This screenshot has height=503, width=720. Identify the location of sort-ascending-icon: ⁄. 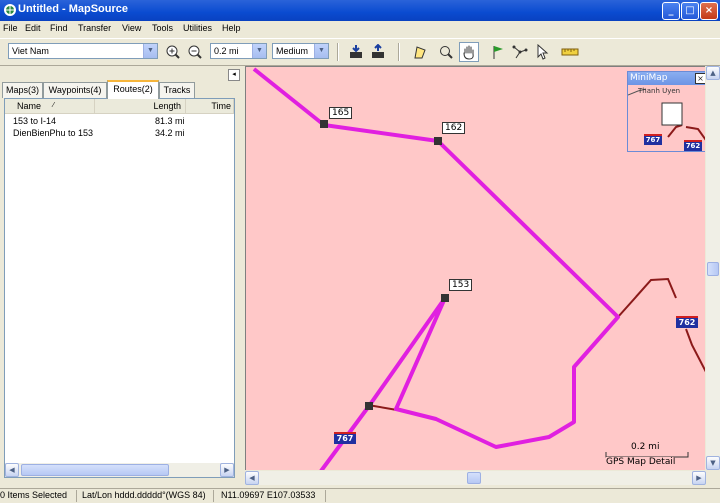
(54, 105).